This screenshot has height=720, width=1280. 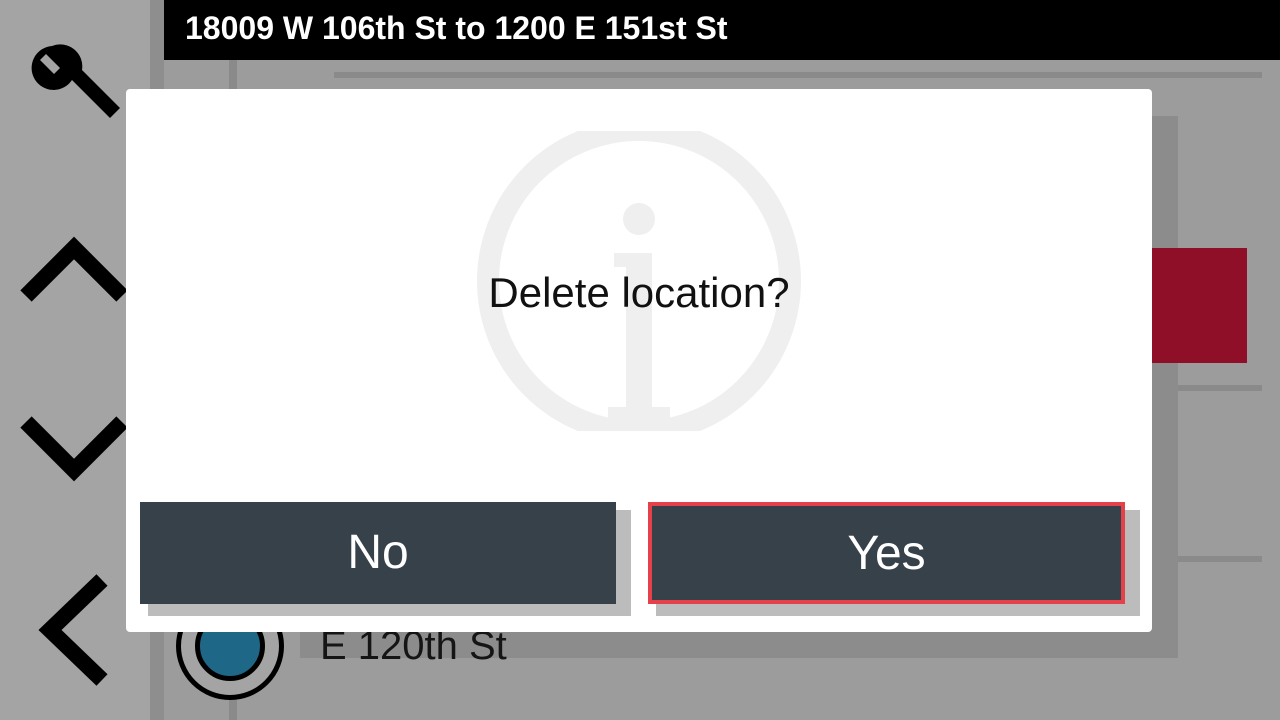 I want to click on chevron-down-icon, so click(x=74, y=448).